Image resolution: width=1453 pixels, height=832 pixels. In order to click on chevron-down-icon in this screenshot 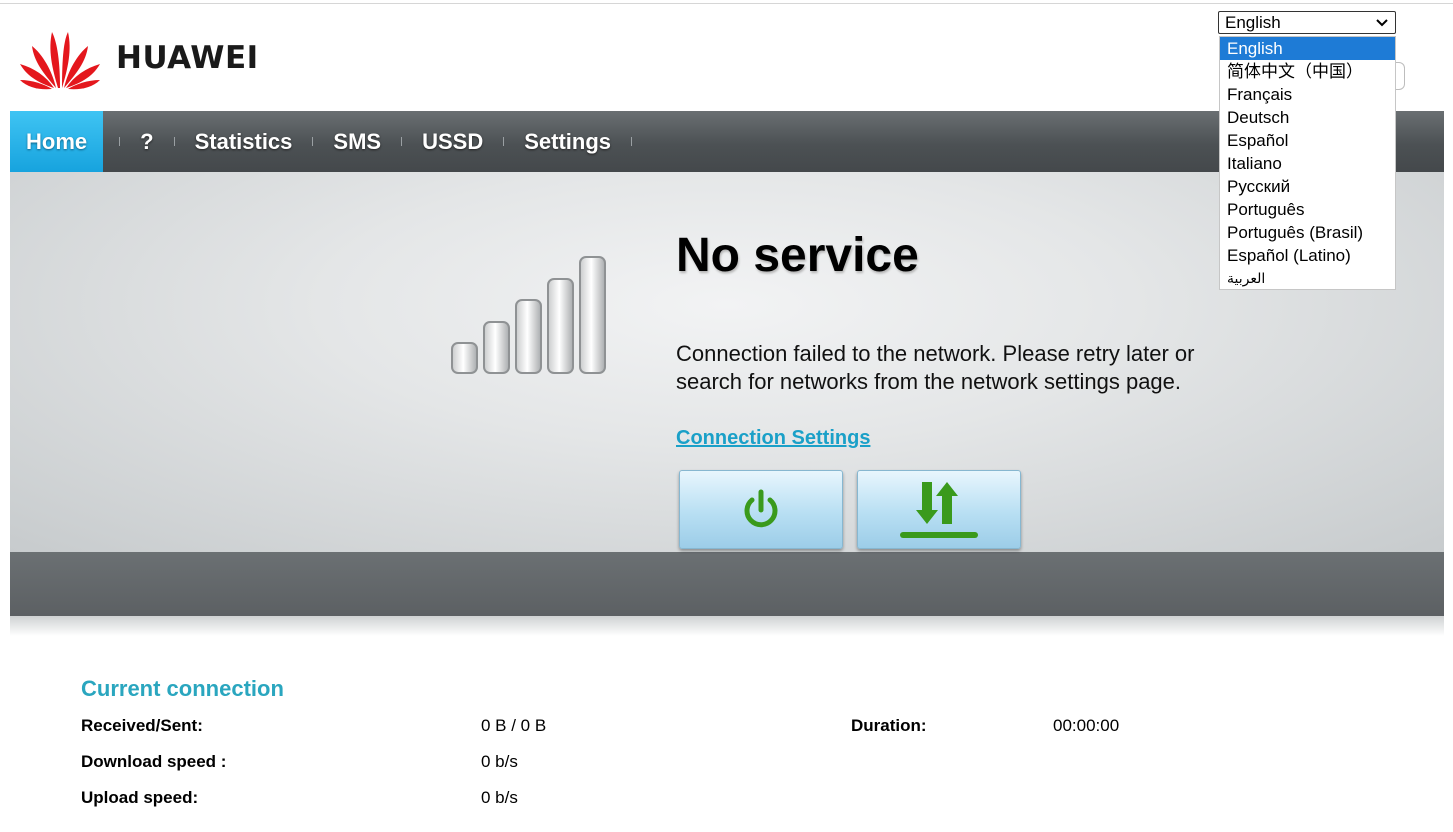, I will do `click(1382, 23)`.